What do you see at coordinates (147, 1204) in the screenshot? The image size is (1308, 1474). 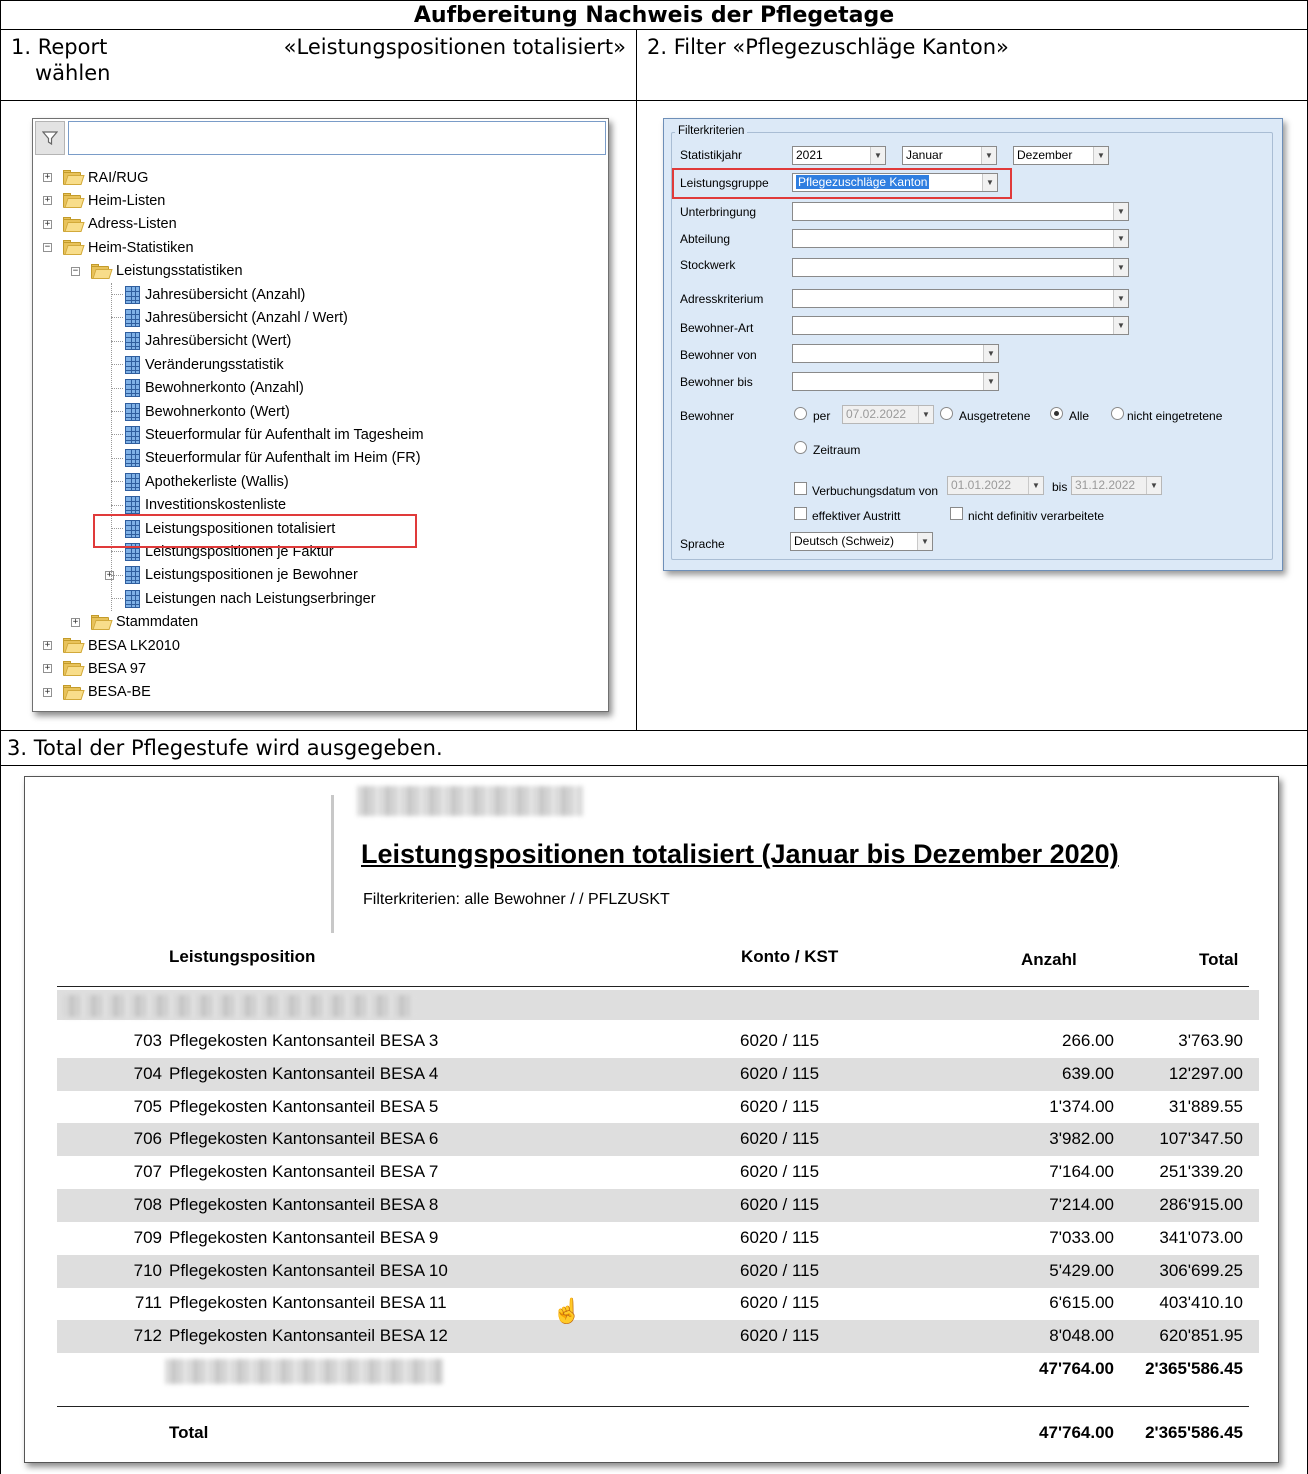 I see `row-code: 708` at bounding box center [147, 1204].